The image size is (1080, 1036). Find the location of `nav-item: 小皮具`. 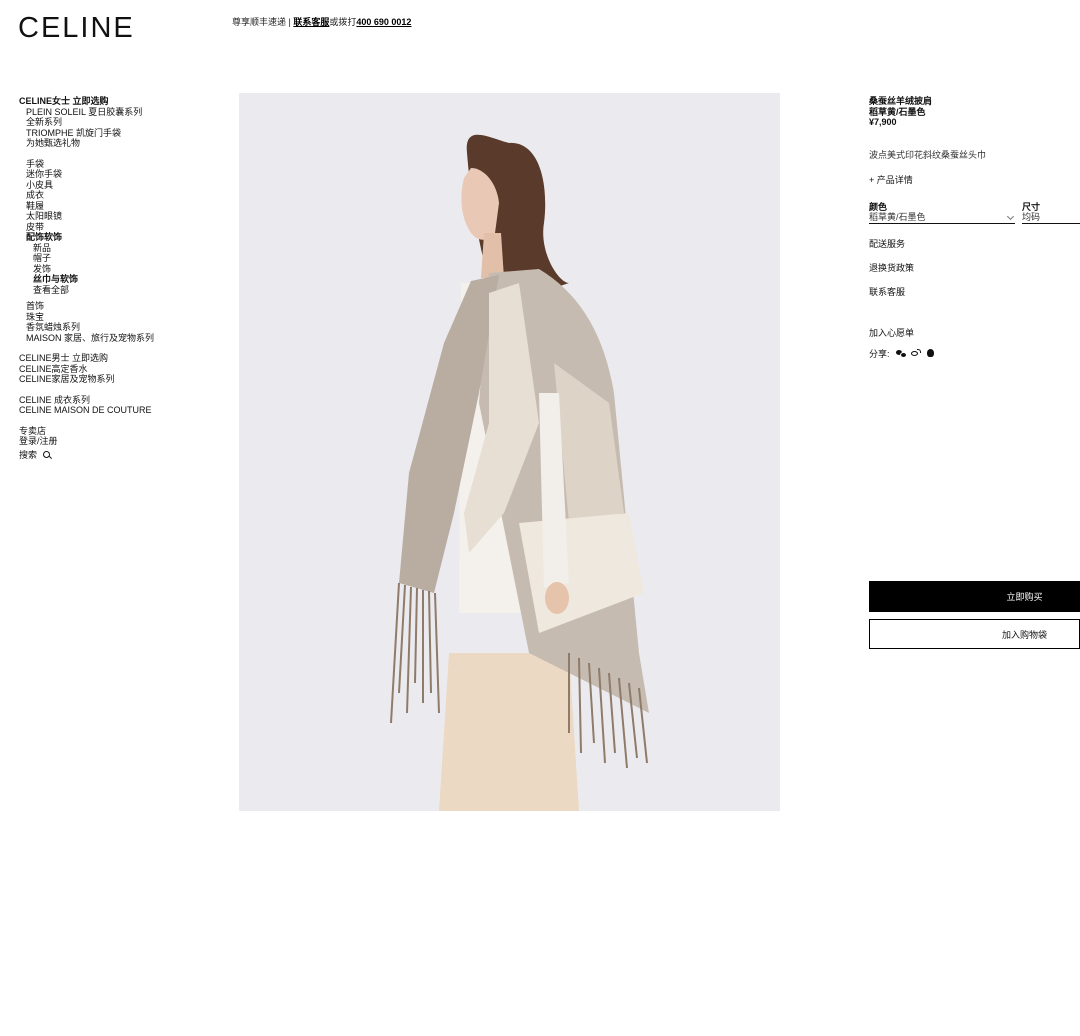

nav-item: 小皮具 is located at coordinates (119, 185).